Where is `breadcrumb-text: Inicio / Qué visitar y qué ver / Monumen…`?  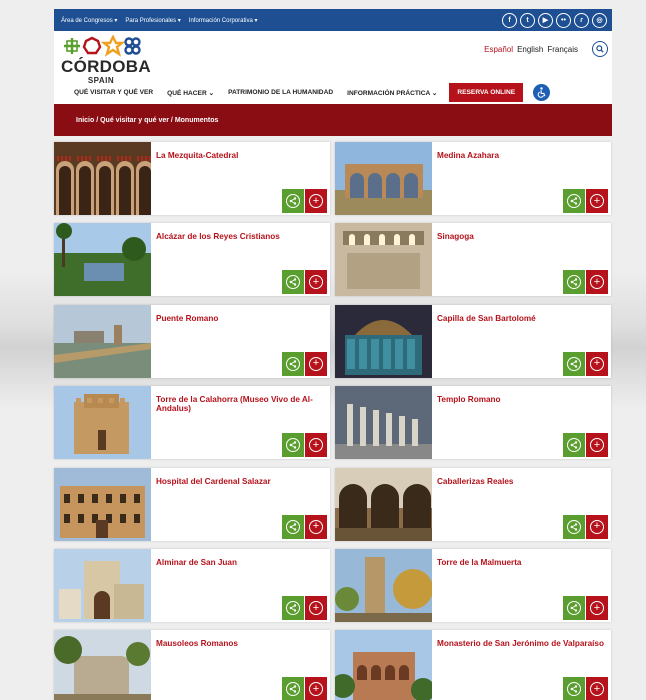 breadcrumb-text: Inicio / Qué visitar y qué ver / Monumen… is located at coordinates (147, 120).